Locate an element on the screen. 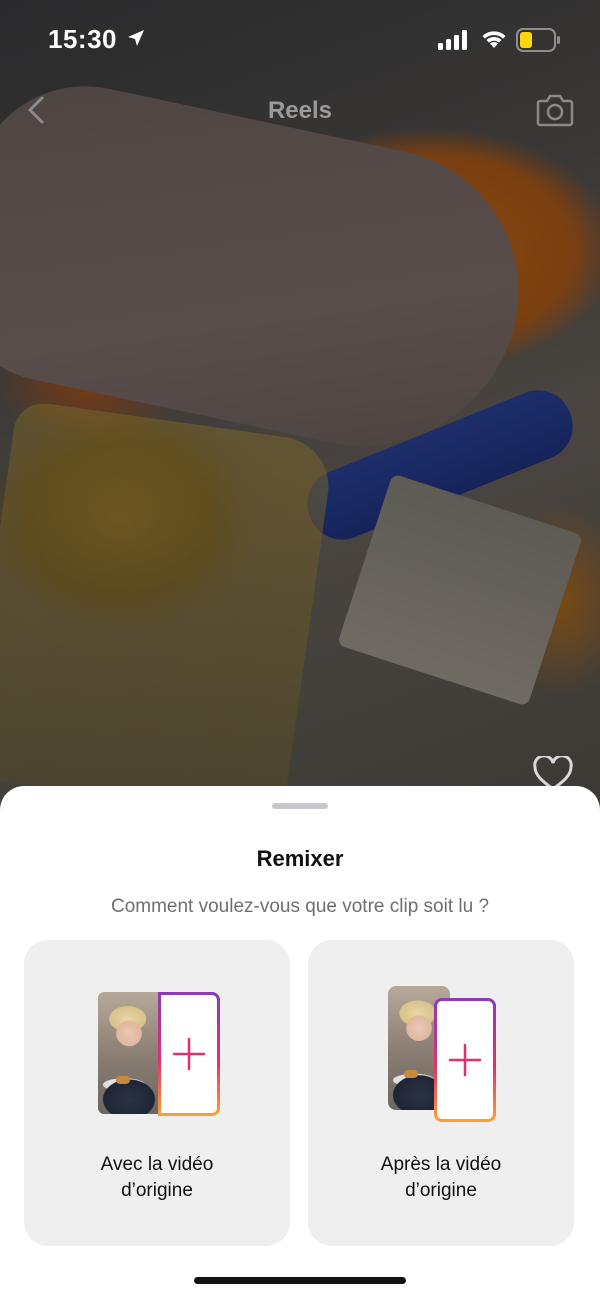 This screenshot has width=600, height=1298. wifi-icon is located at coordinates (494, 39).